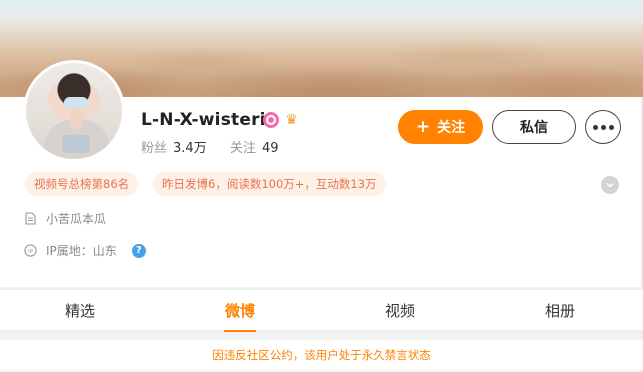  What do you see at coordinates (30, 218) in the screenshot?
I see `document-icon` at bounding box center [30, 218].